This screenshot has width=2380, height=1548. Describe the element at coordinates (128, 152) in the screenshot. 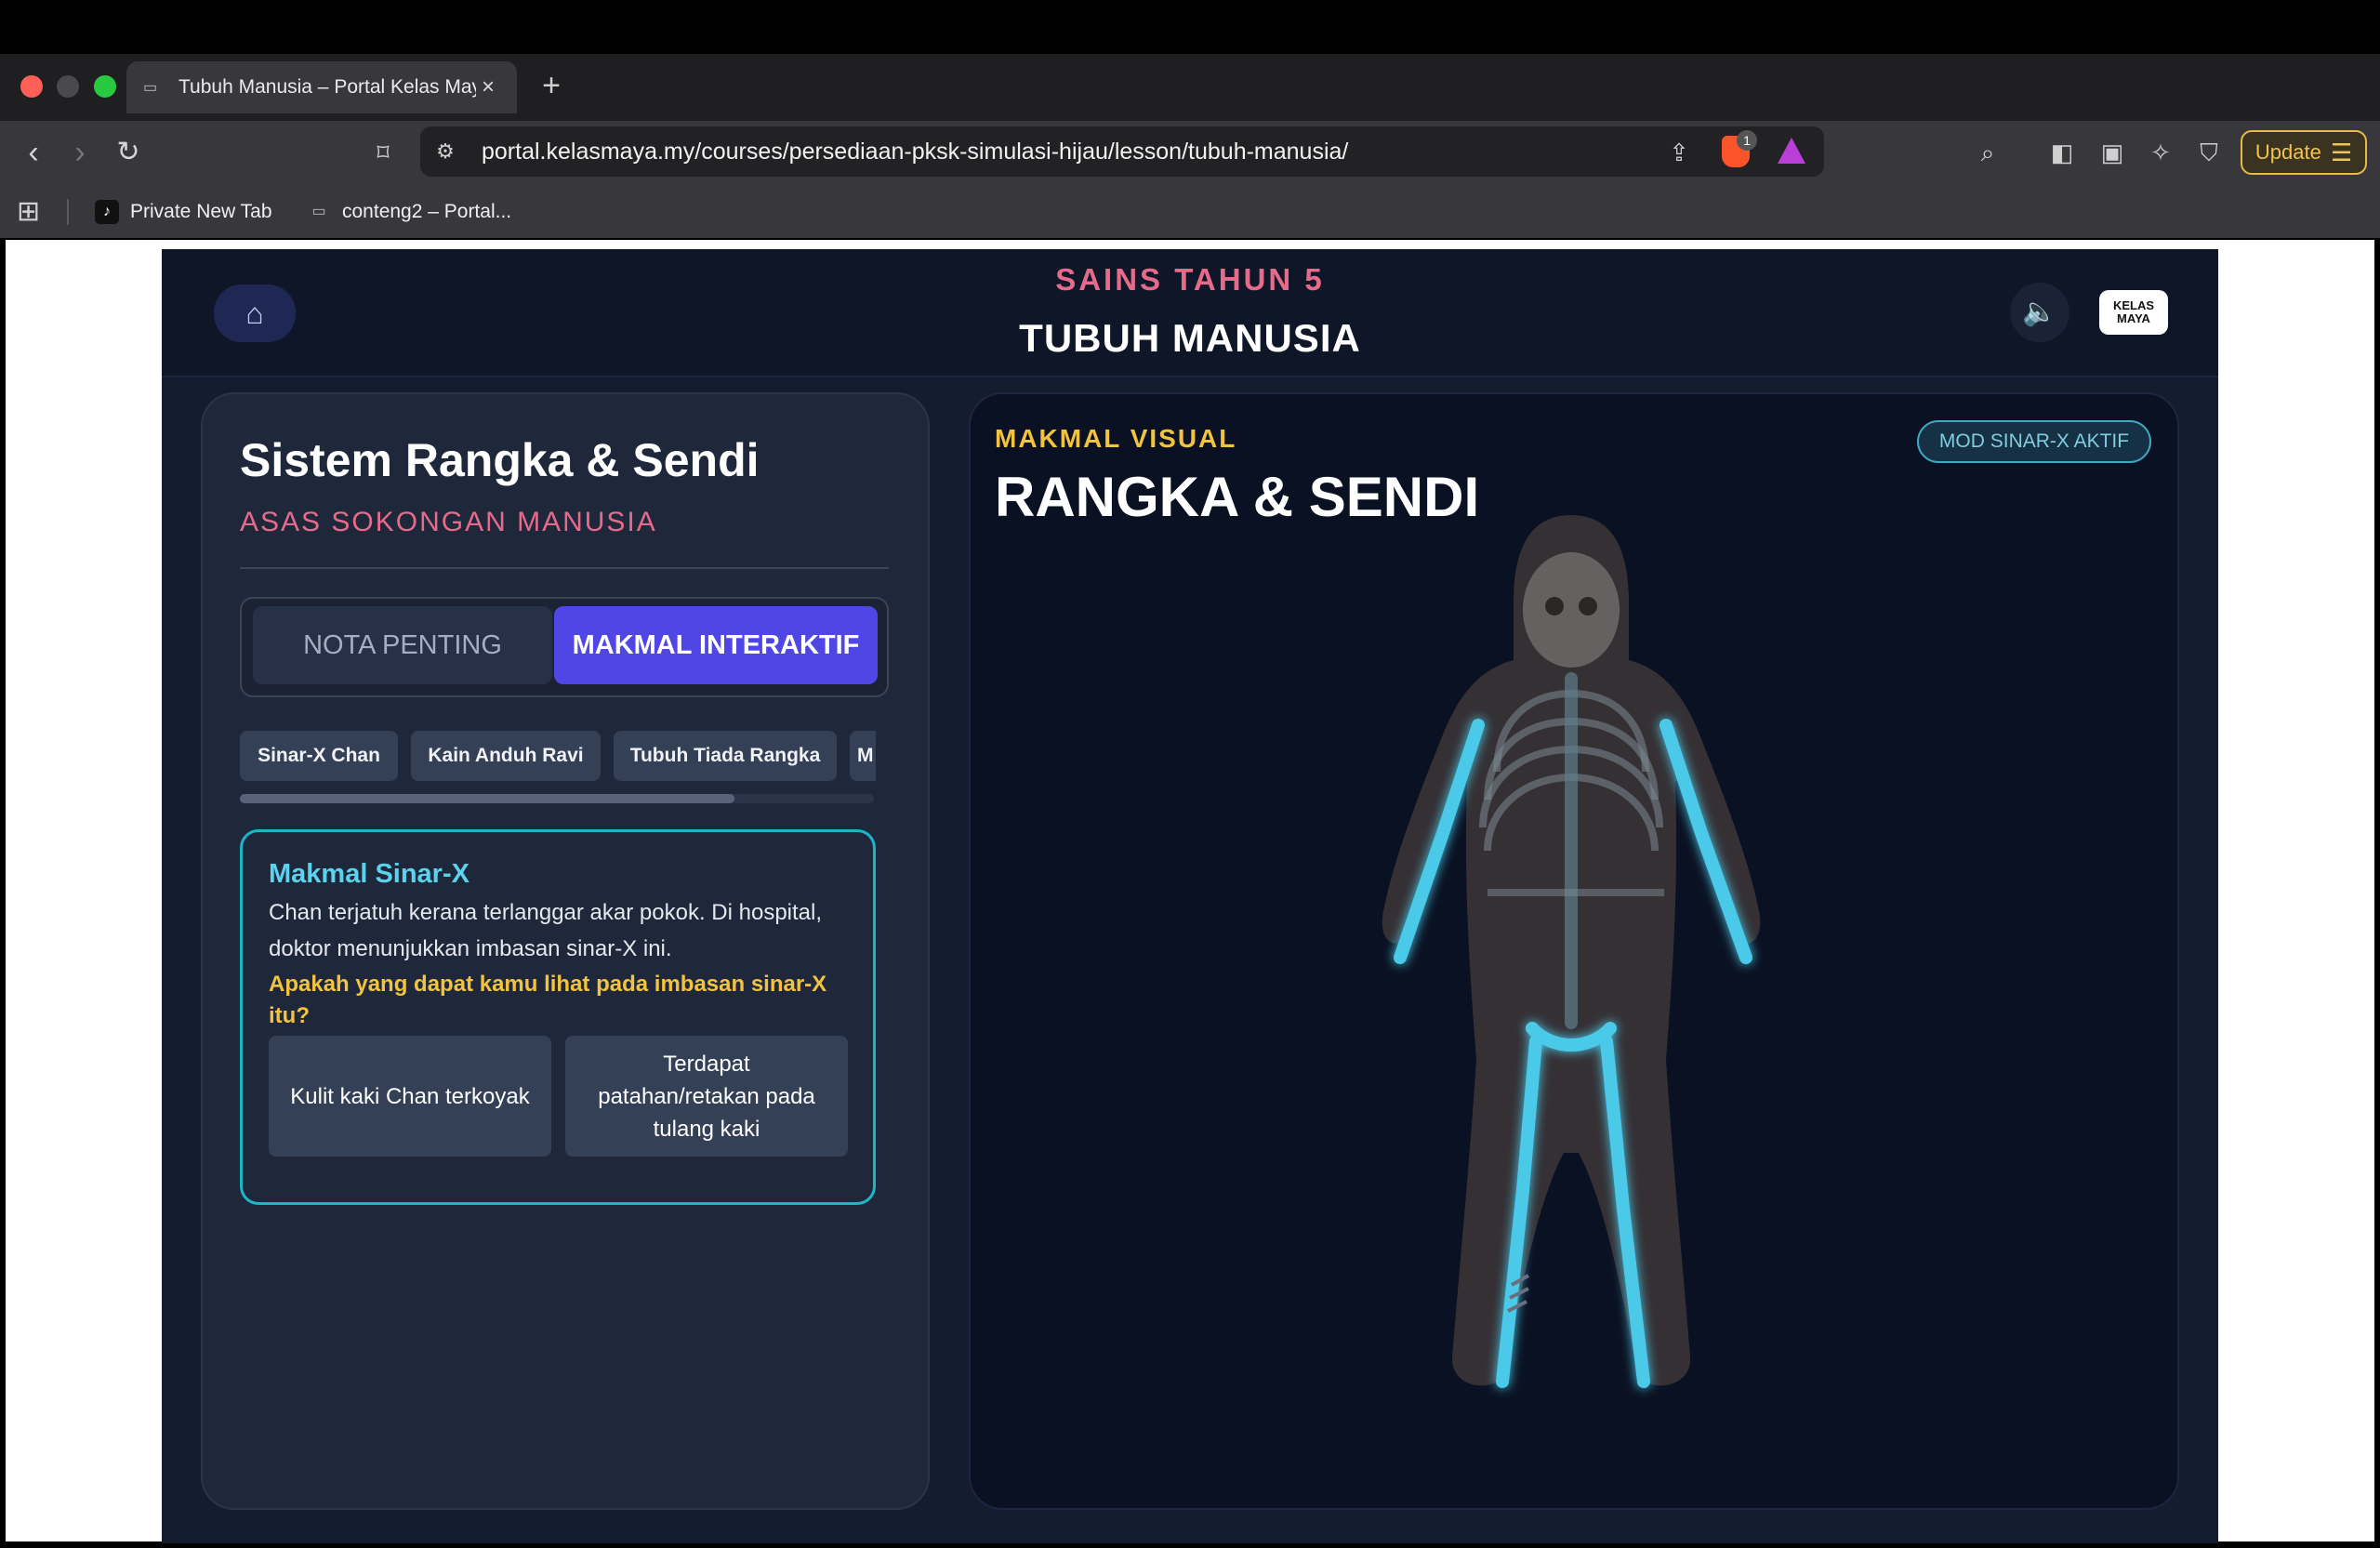

I see `reload-icon: ↻` at that location.